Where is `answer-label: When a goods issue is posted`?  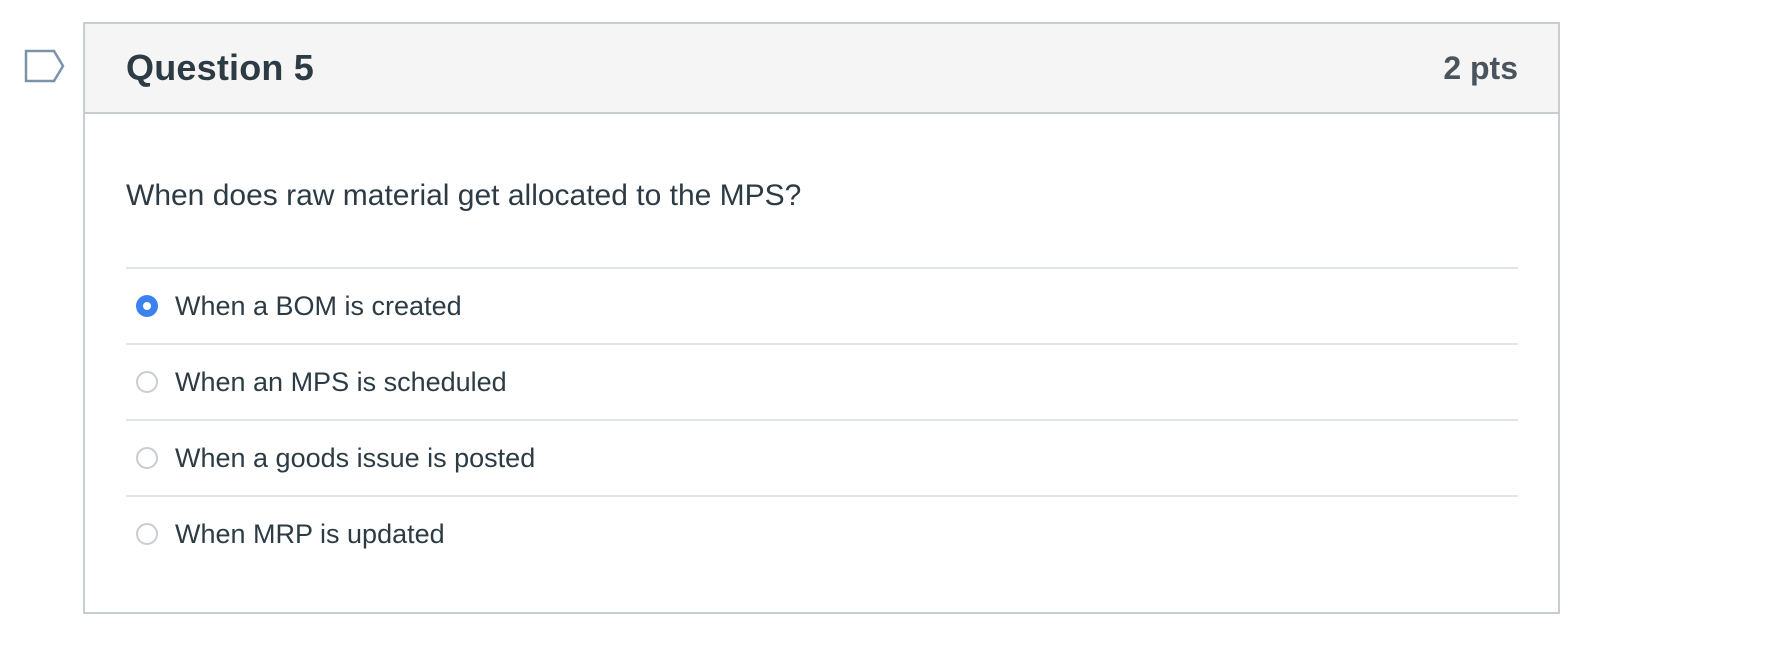
answer-label: When a goods issue is posted is located at coordinates (355, 458).